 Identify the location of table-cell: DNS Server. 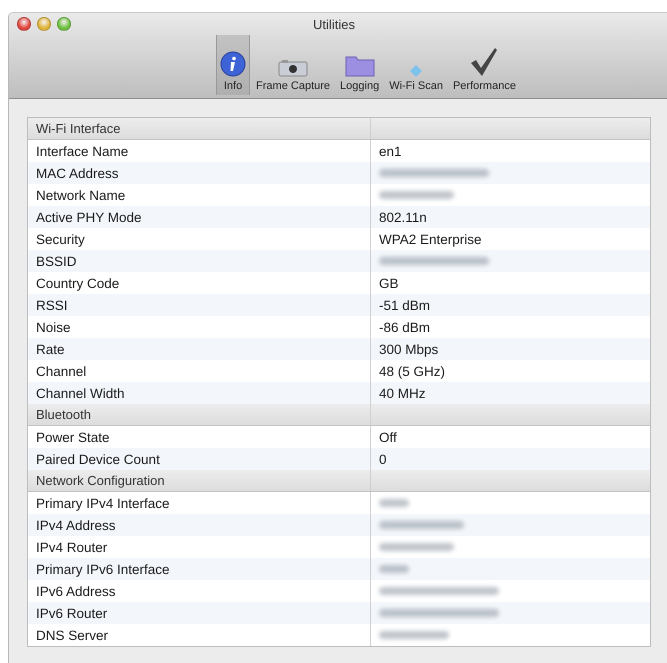
(199, 635).